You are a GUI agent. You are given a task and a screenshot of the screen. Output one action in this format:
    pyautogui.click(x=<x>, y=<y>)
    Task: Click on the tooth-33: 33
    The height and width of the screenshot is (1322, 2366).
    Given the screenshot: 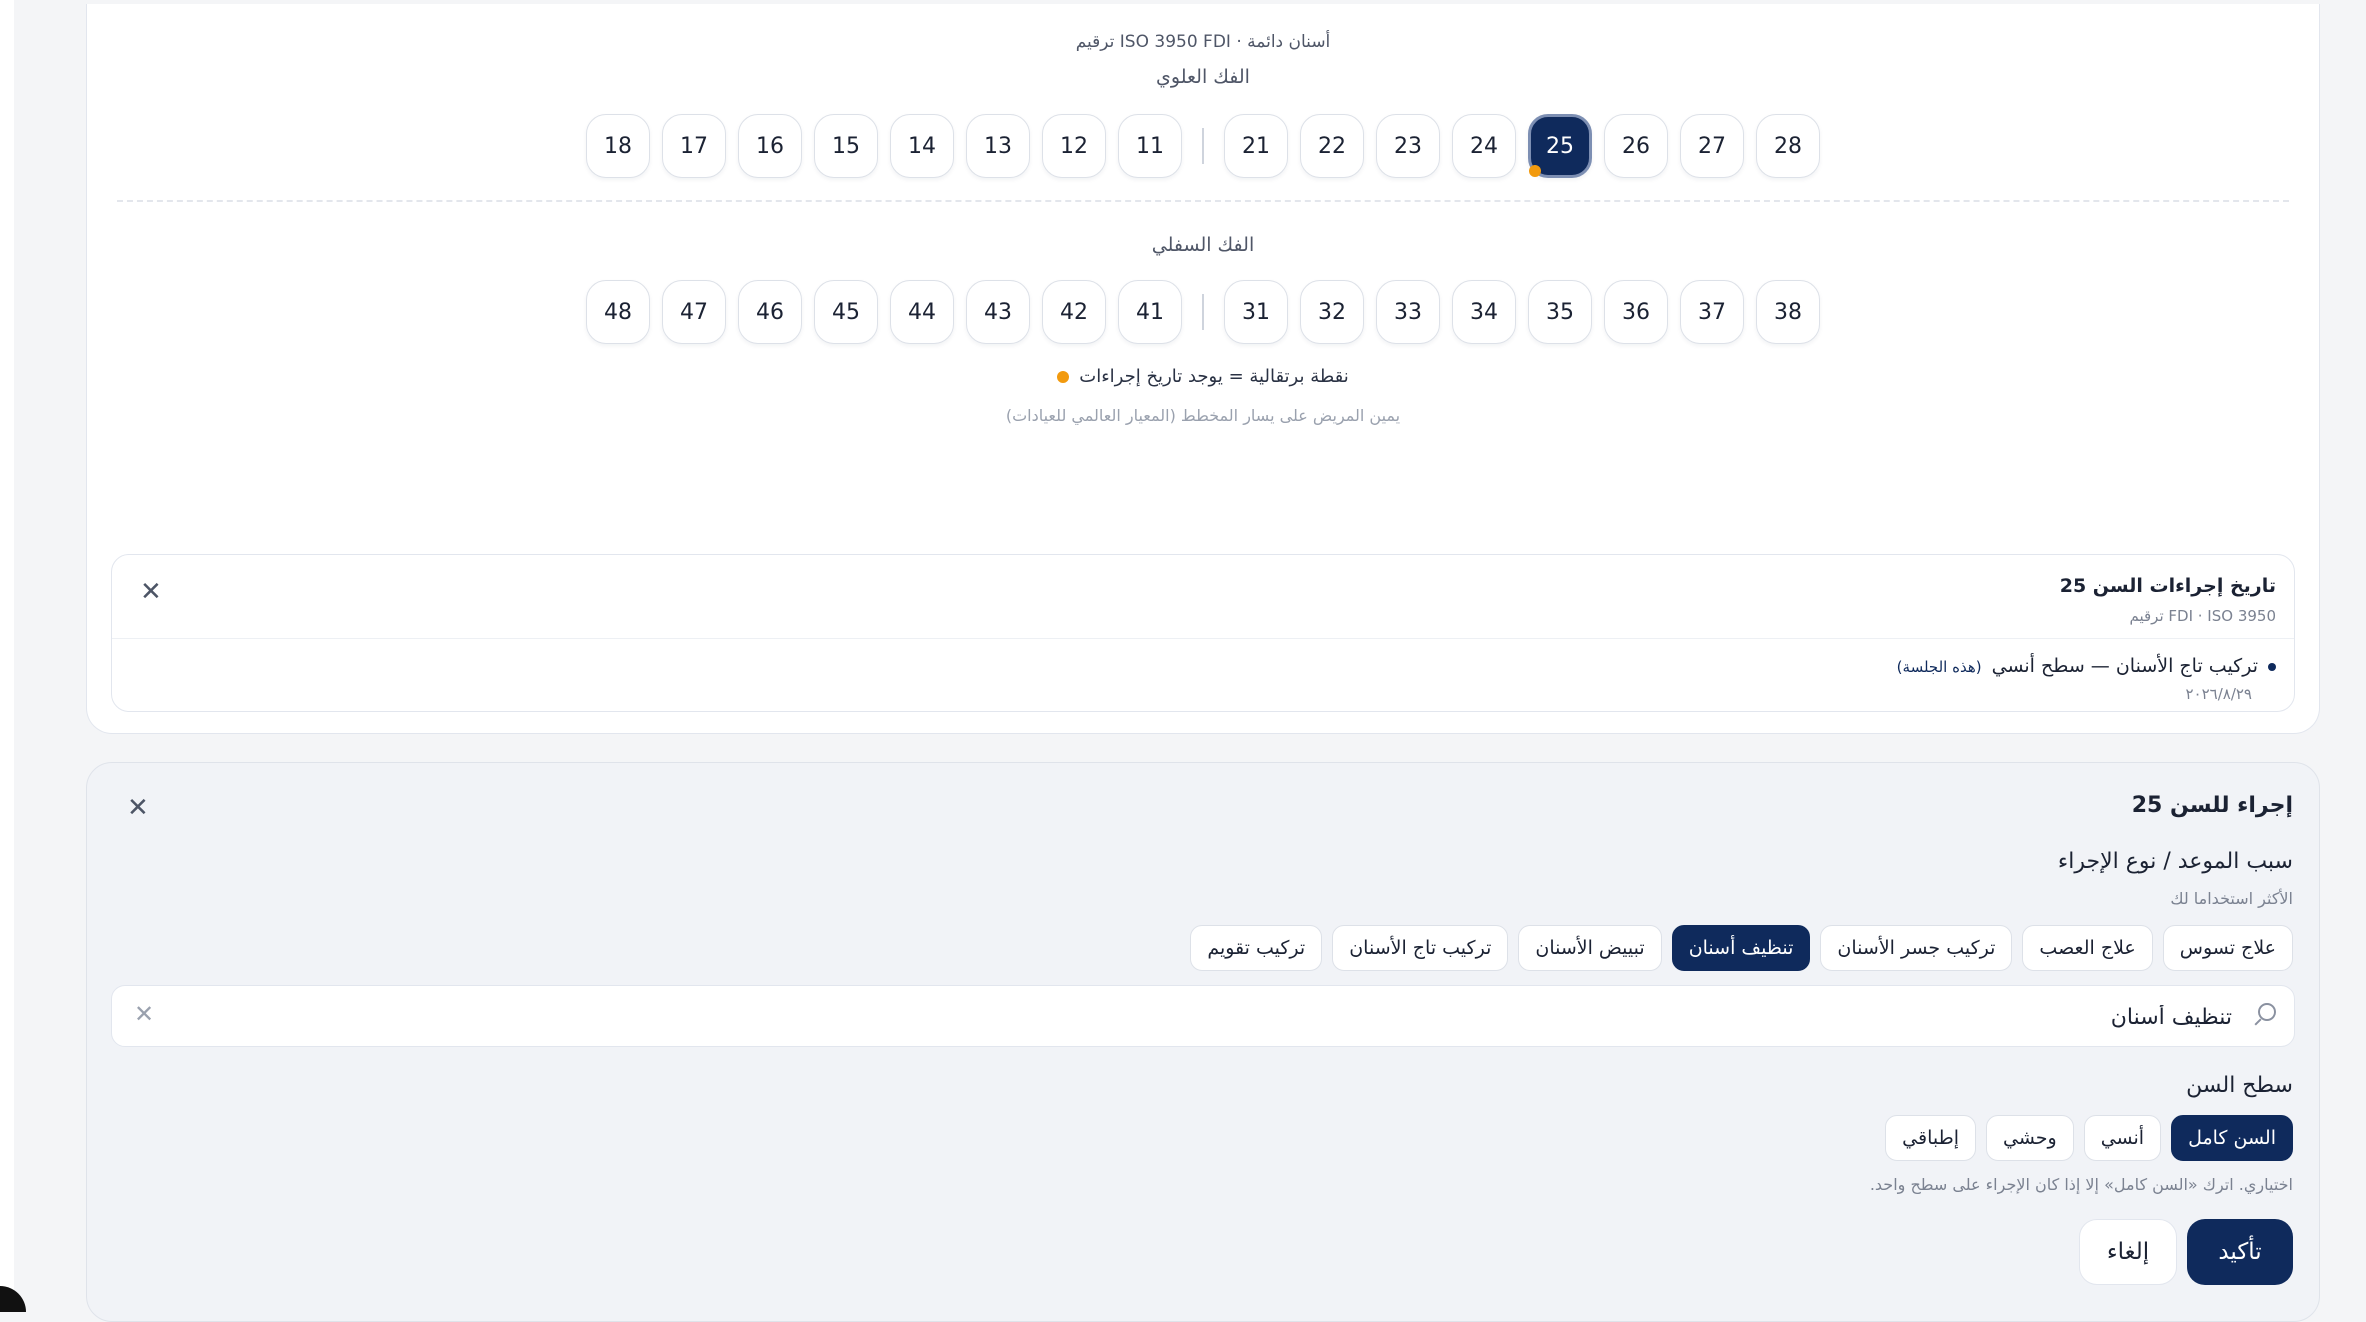 What is the action you would take?
    pyautogui.click(x=1408, y=312)
    